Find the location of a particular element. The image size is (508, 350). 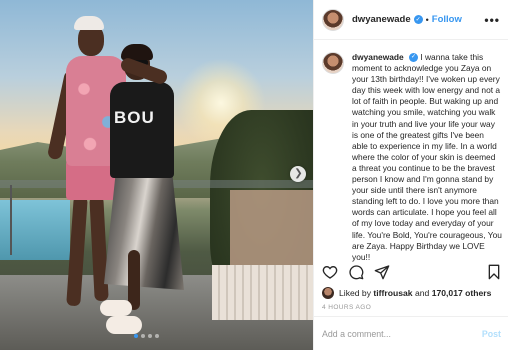

username-link: dwyanewade is located at coordinates (381, 19).